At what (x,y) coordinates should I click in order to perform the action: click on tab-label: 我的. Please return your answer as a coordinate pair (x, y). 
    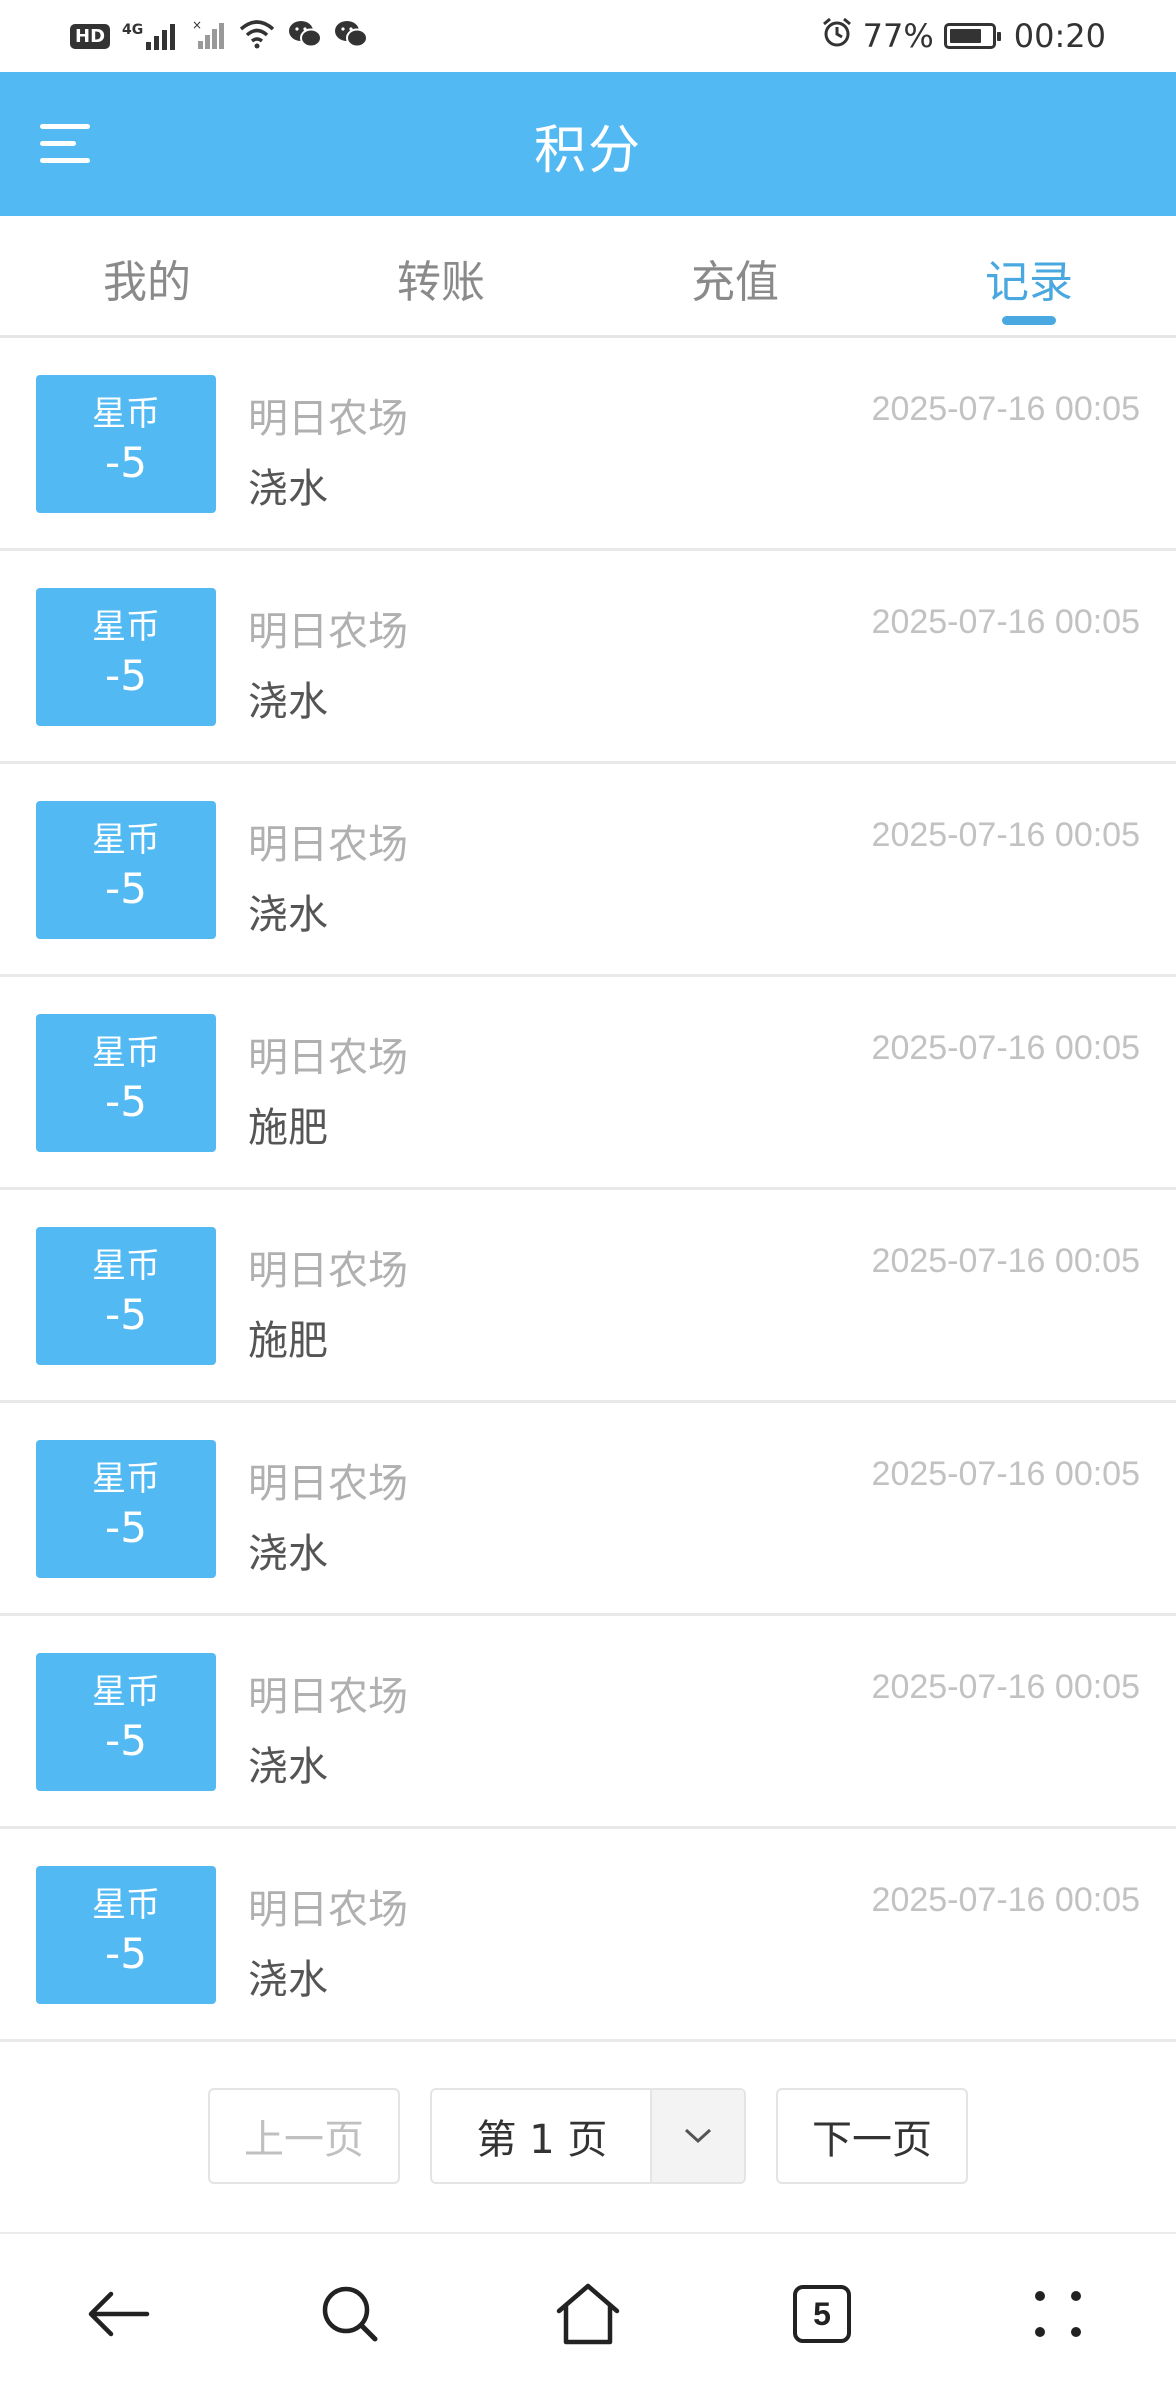
    Looking at the image, I should click on (147, 282).